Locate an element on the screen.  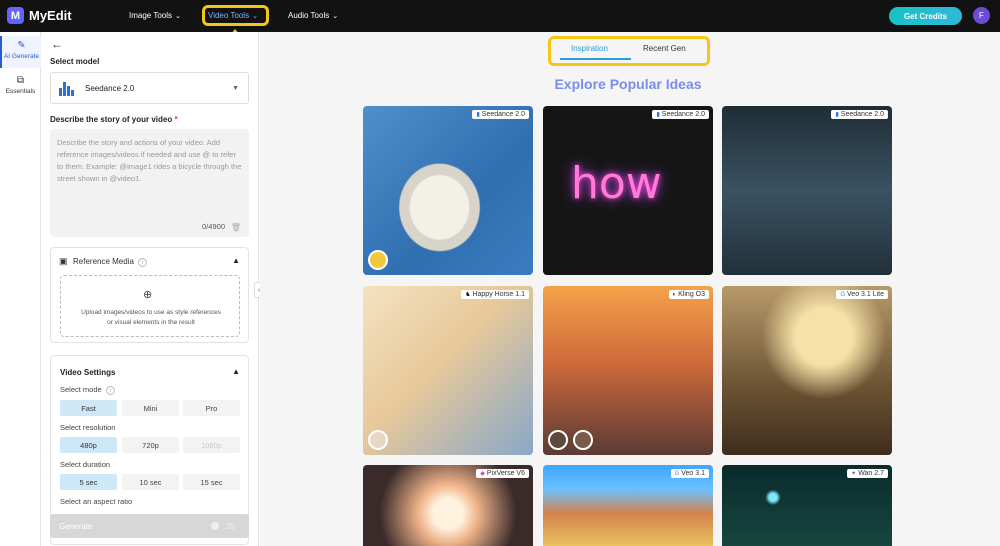
idea-card: ✦ Wan 2.7 is located at coordinates (807, 505).